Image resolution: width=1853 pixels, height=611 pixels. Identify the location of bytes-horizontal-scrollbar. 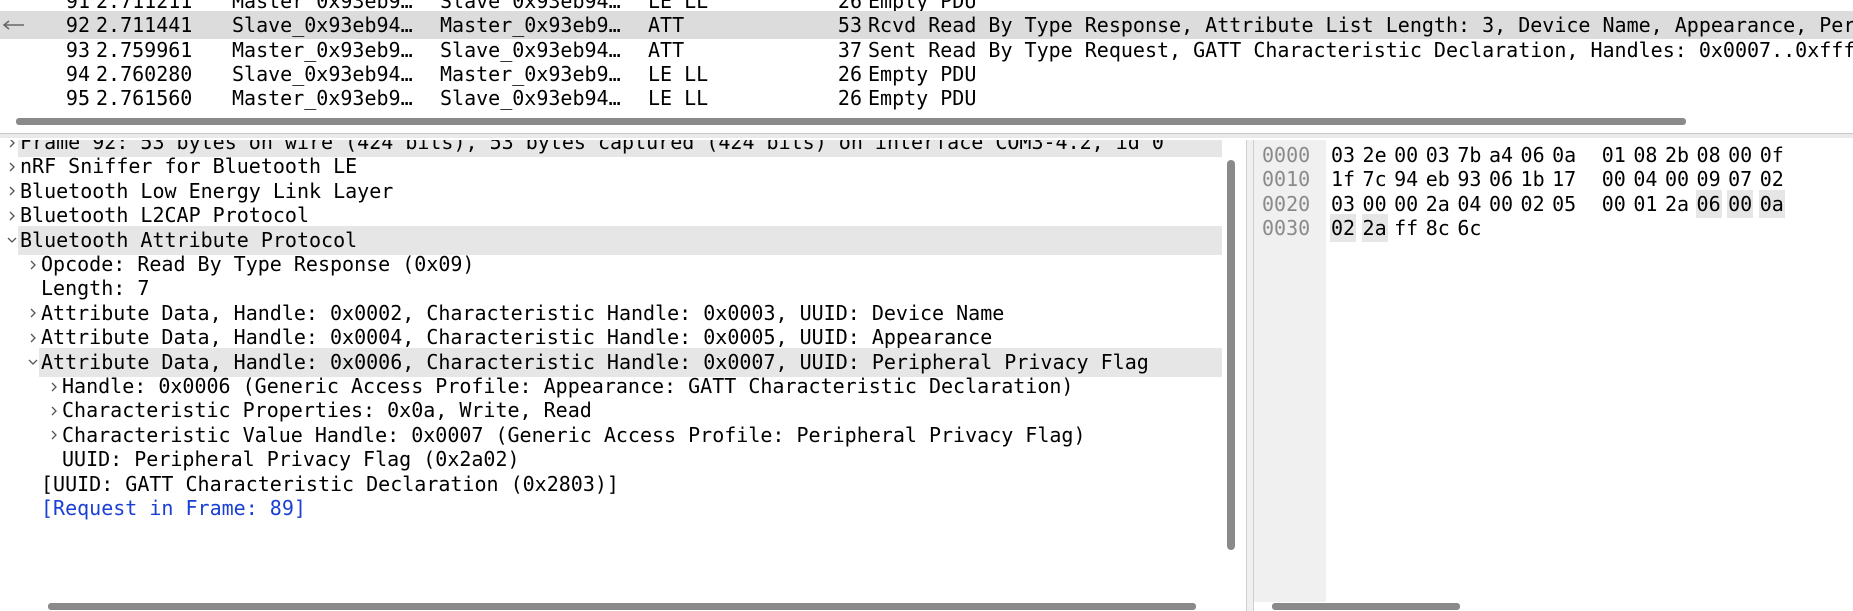
(1366, 606).